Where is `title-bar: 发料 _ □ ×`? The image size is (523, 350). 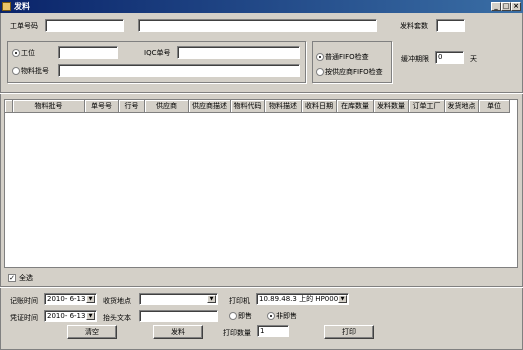
title-bar: 发料 _ □ × is located at coordinates (261, 6).